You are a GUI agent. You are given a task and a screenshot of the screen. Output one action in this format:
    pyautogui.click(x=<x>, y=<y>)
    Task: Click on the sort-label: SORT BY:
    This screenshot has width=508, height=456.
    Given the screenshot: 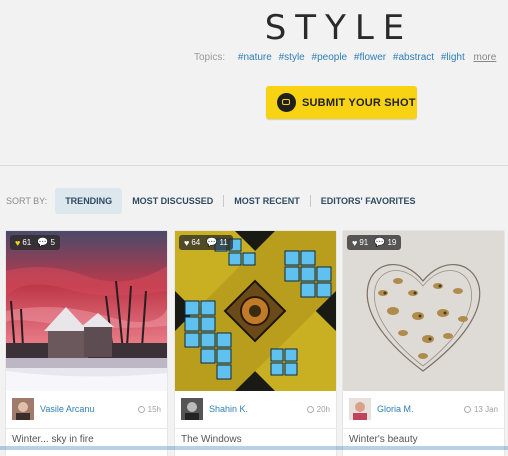 What is the action you would take?
    pyautogui.click(x=27, y=201)
    